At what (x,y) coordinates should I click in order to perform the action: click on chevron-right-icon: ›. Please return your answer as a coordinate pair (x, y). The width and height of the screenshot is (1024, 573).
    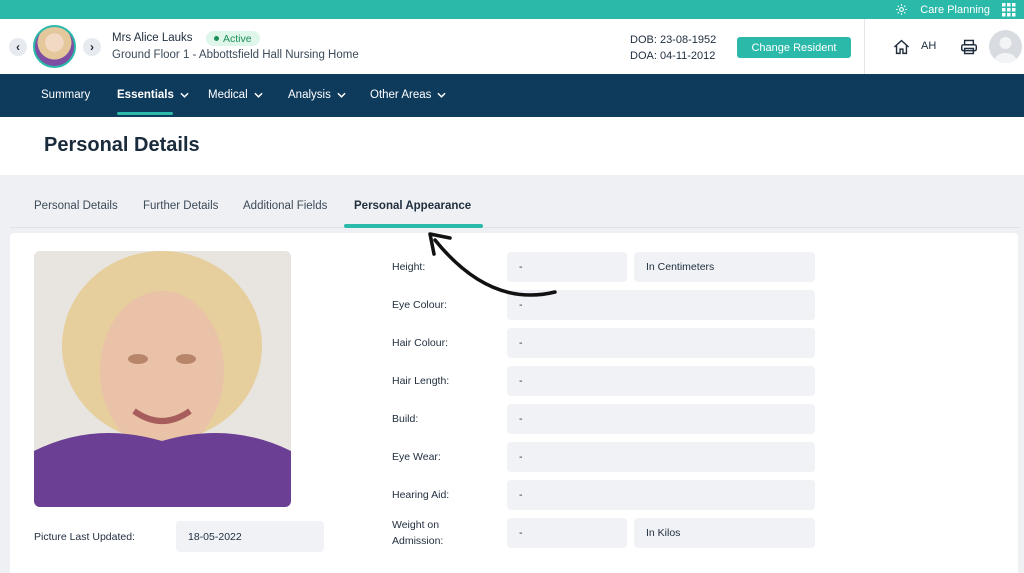
    Looking at the image, I should click on (92, 47).